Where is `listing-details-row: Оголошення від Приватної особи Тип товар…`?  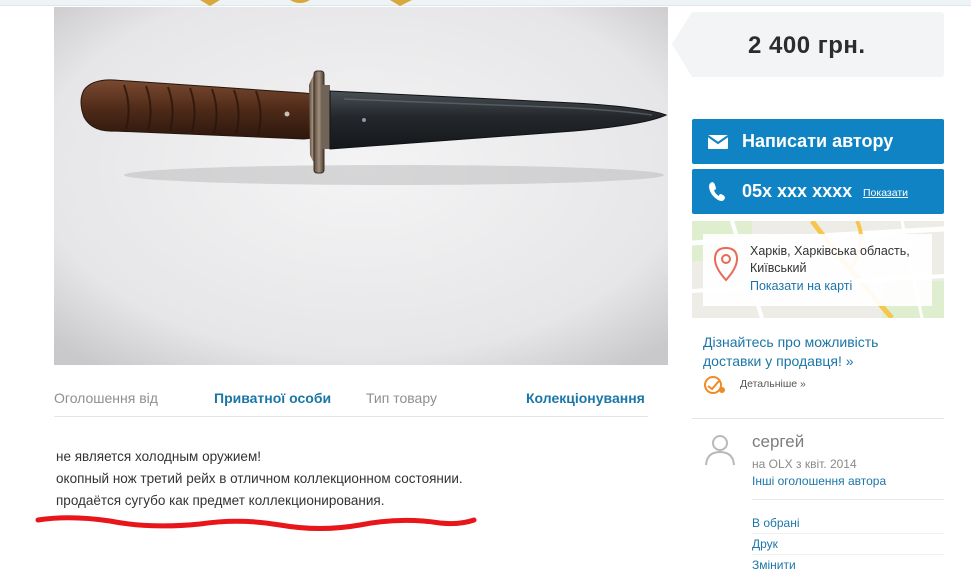
listing-details-row: Оголошення від Приватної особи Тип товар… is located at coordinates (351, 400).